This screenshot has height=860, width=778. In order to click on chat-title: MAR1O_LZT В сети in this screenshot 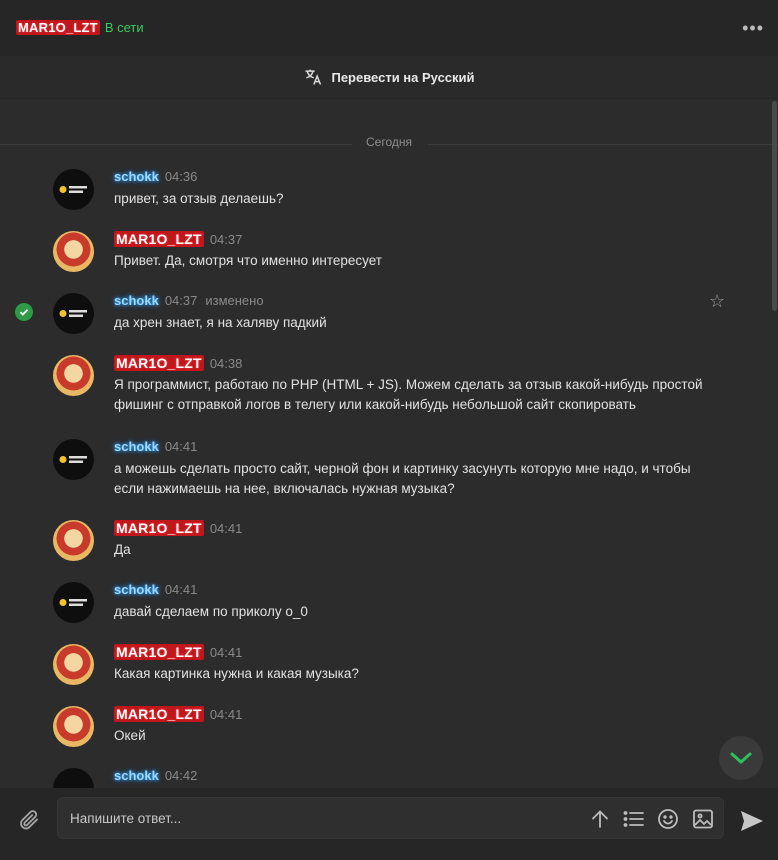, I will do `click(80, 27)`.